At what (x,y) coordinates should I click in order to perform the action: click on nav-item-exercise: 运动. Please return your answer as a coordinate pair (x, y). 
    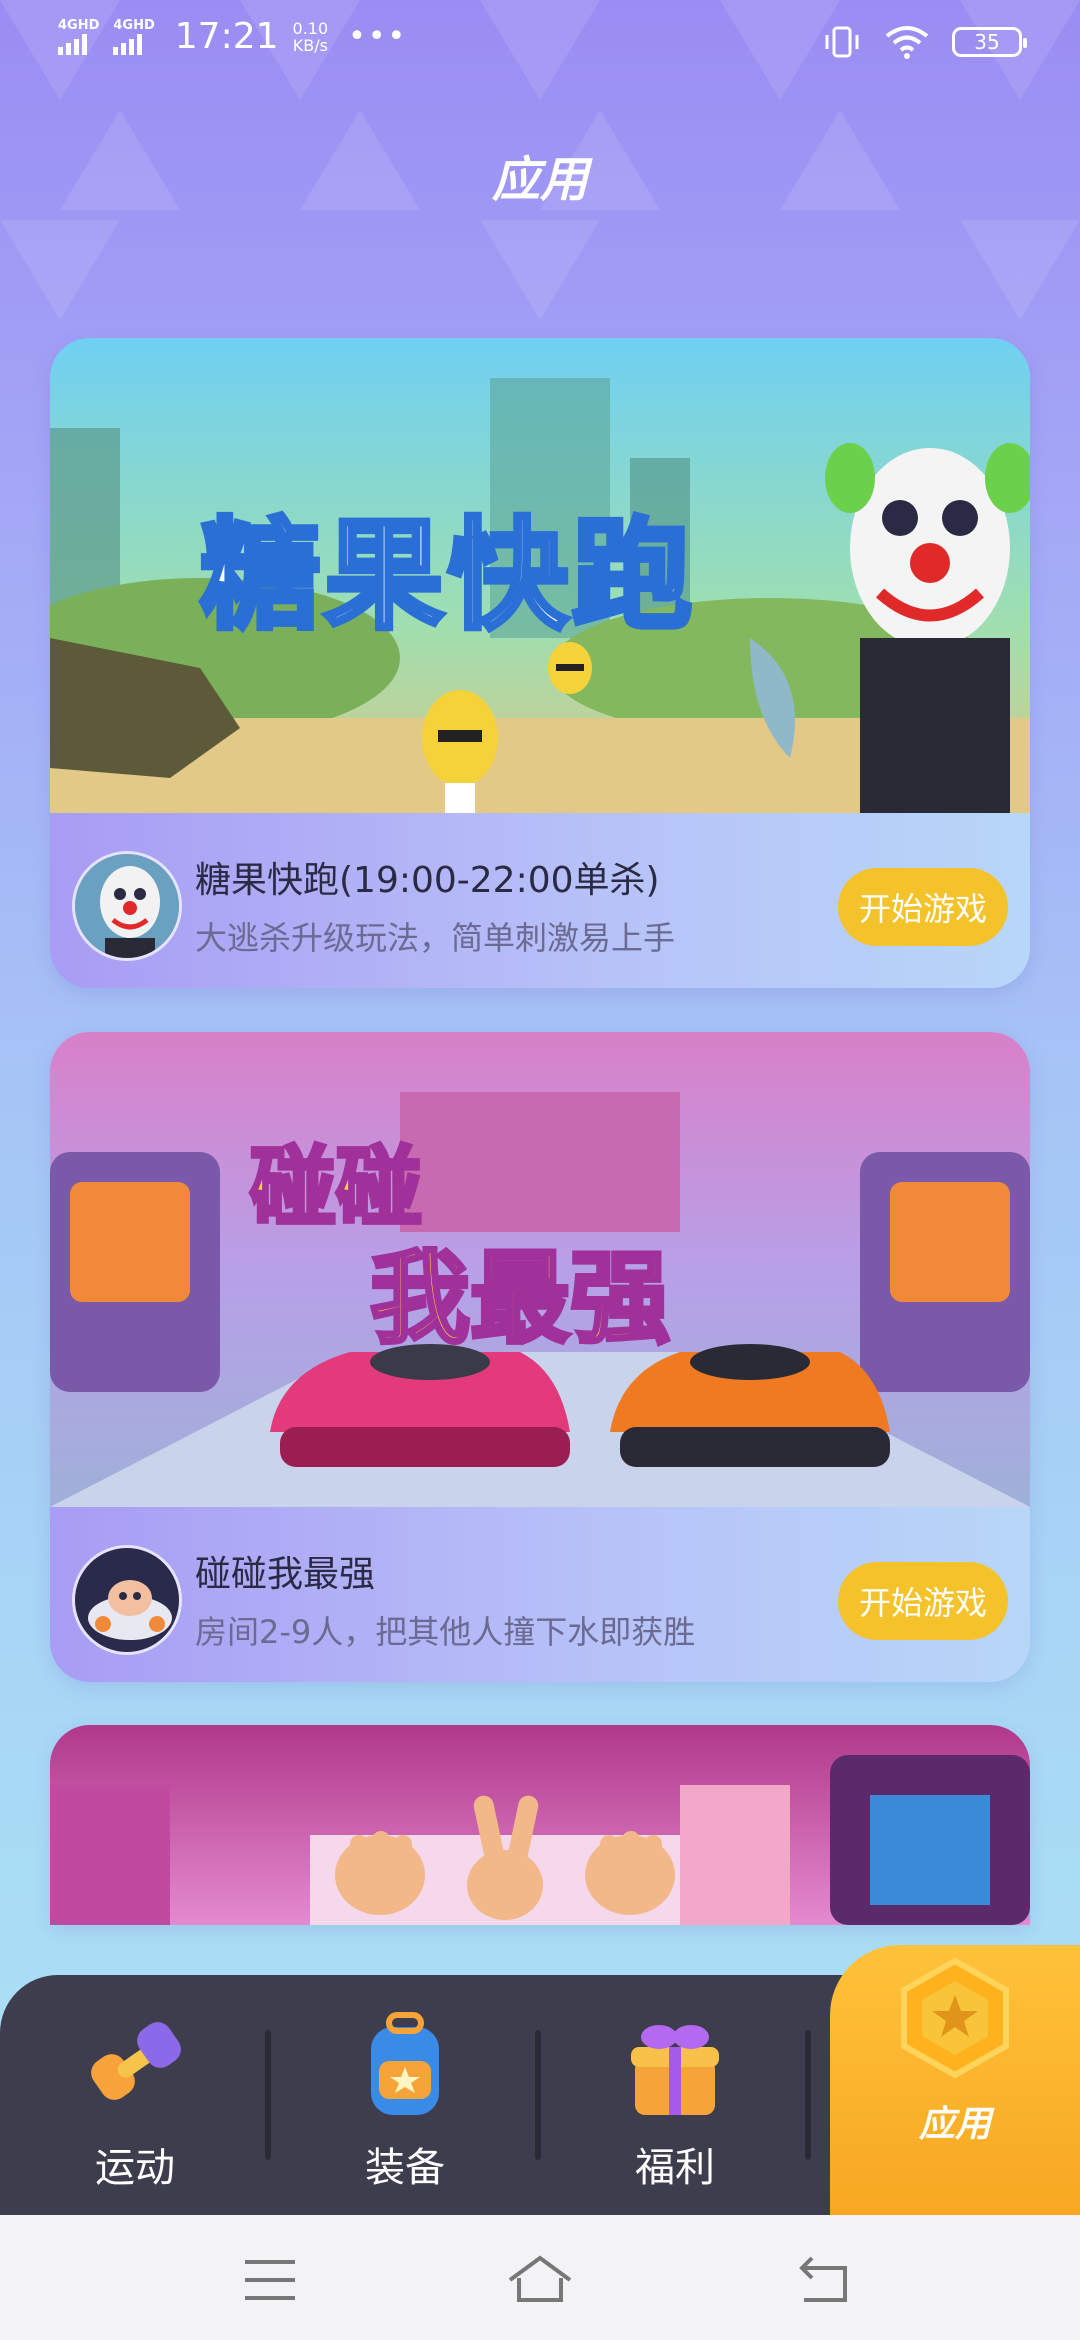
    Looking at the image, I should click on (135, 2095).